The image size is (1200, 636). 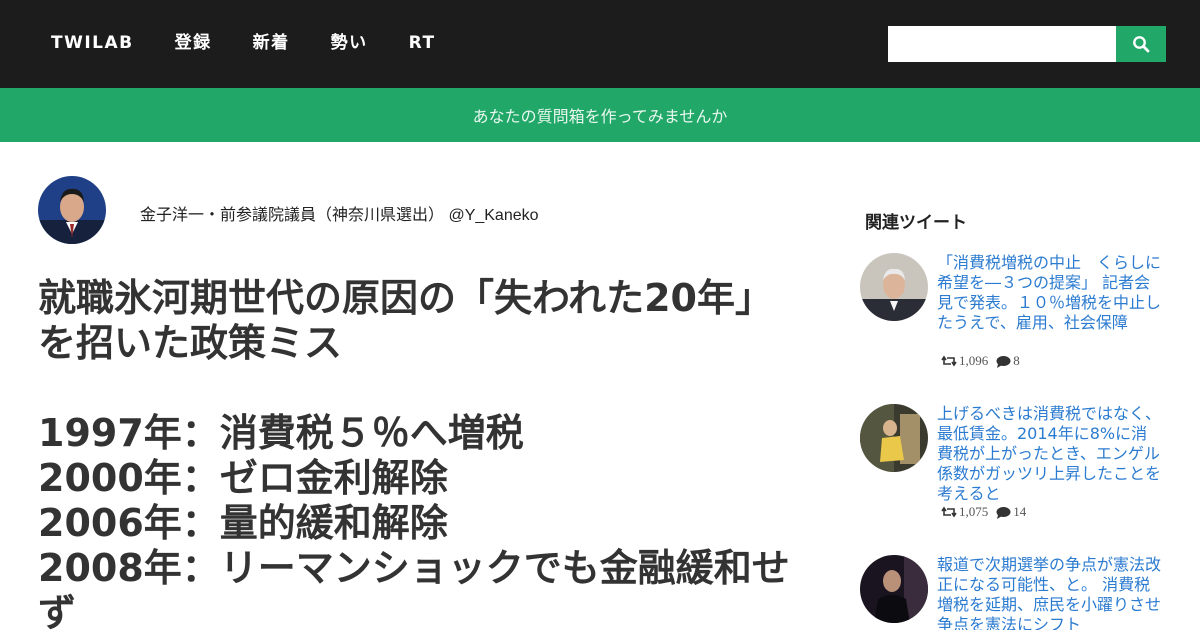 I want to click on author-avatar, so click(x=72, y=210).